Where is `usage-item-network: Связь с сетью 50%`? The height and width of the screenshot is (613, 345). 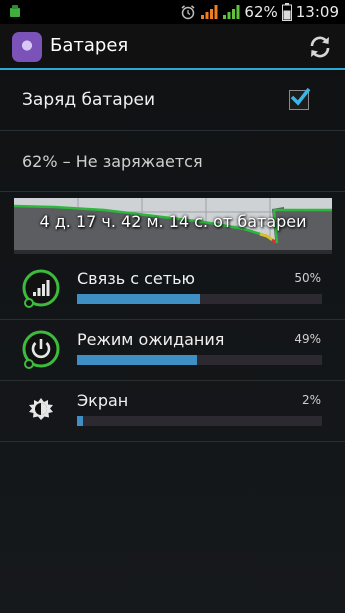 usage-item-network: Связь с сетью 50% is located at coordinates (172, 288).